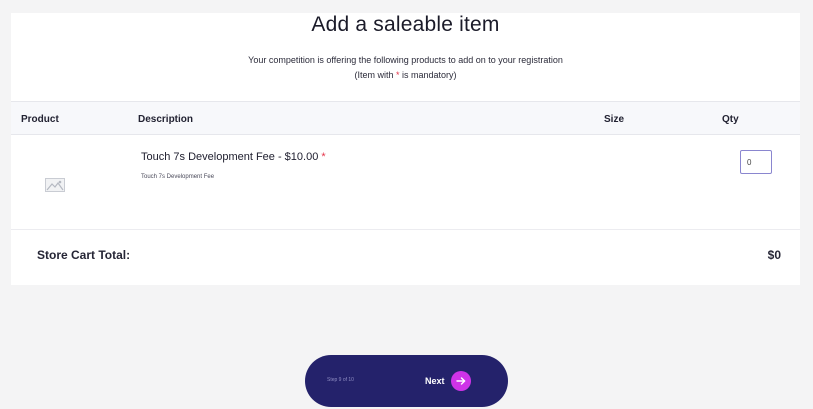  I want to click on product-title: Touch 7s Development Fee - $10.00 *, so click(233, 157).